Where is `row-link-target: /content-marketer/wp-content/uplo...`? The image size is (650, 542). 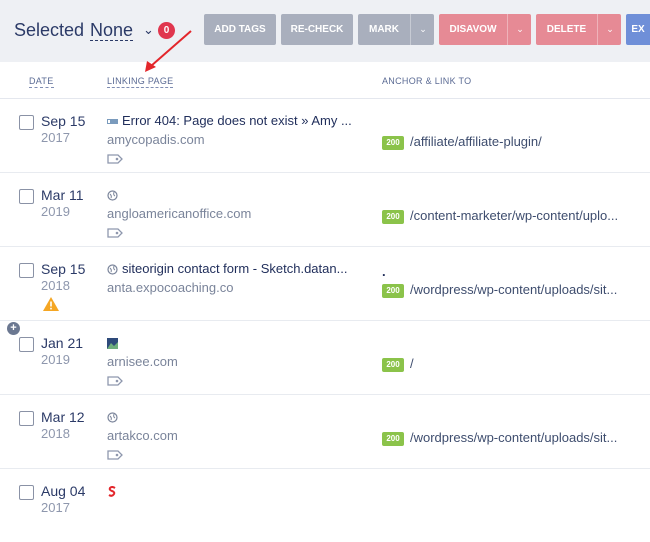 row-link-target: /content-marketer/wp-content/uplo... is located at coordinates (514, 215).